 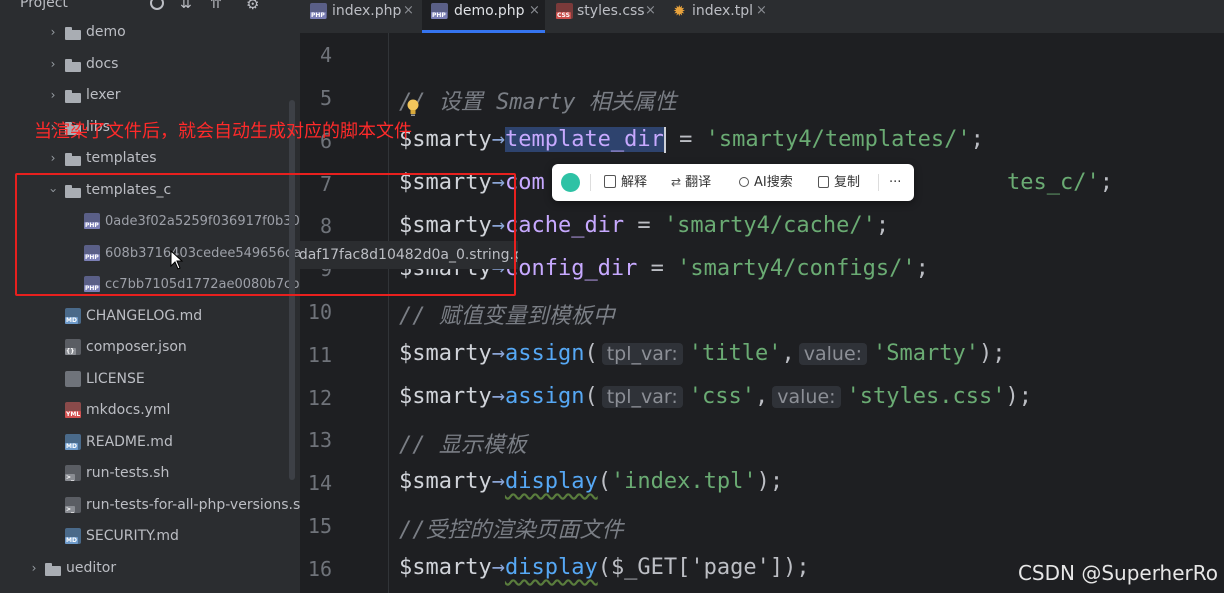 What do you see at coordinates (847, 182) in the screenshot?
I see `copy-label: 复制` at bounding box center [847, 182].